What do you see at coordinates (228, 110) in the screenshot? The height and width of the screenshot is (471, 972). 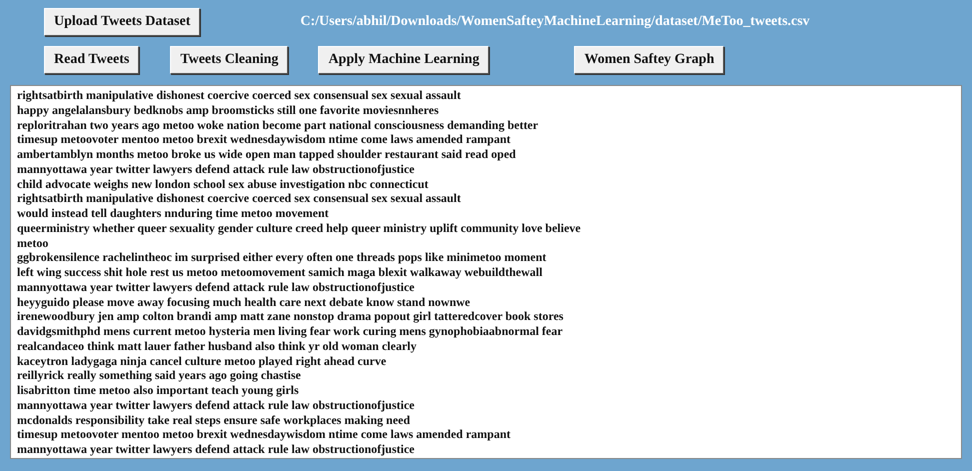 I see `output-line: happy angelalansbury bedknobs amp broomsticks still one favorite moviesnnheres` at bounding box center [228, 110].